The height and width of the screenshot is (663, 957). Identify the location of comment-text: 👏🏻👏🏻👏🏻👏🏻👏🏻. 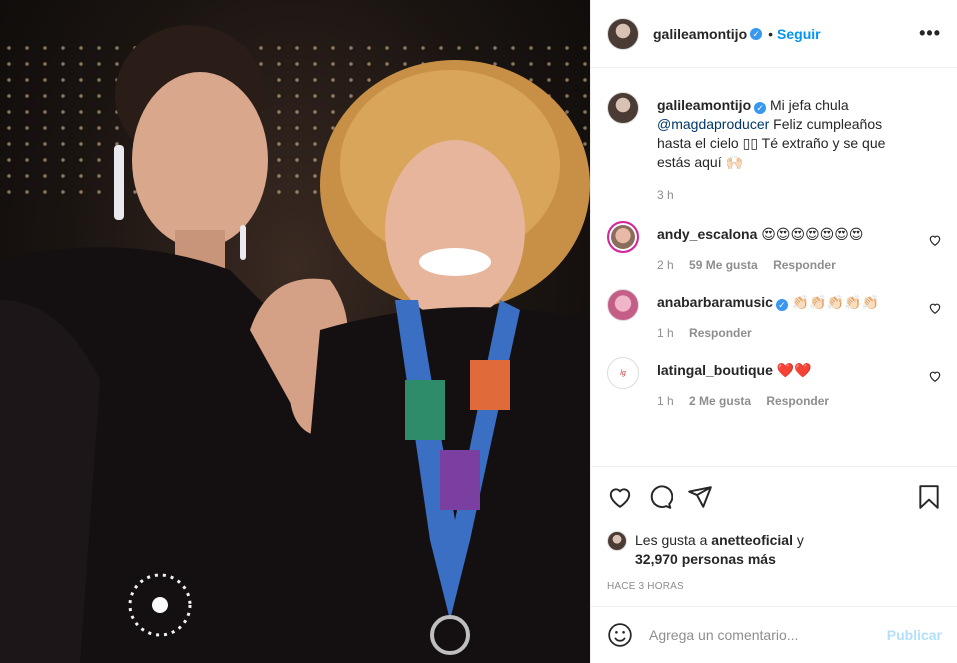
(835, 302).